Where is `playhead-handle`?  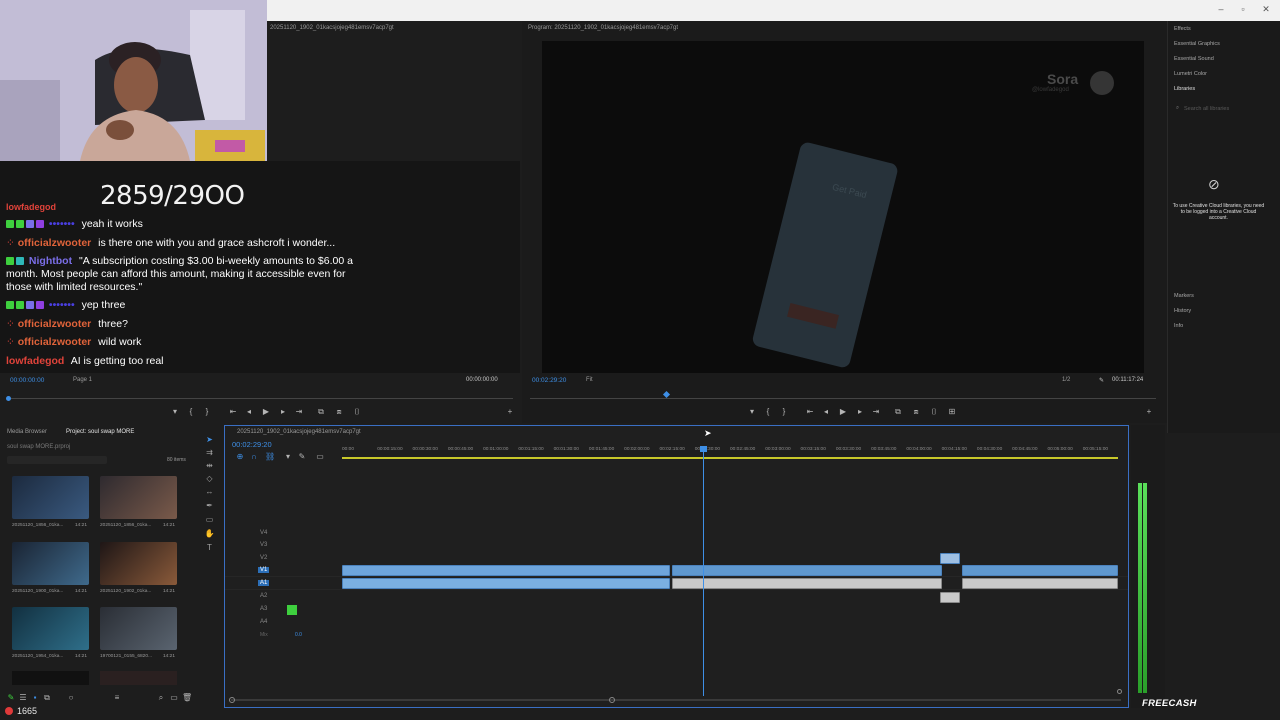
playhead-handle is located at coordinates (703, 449).